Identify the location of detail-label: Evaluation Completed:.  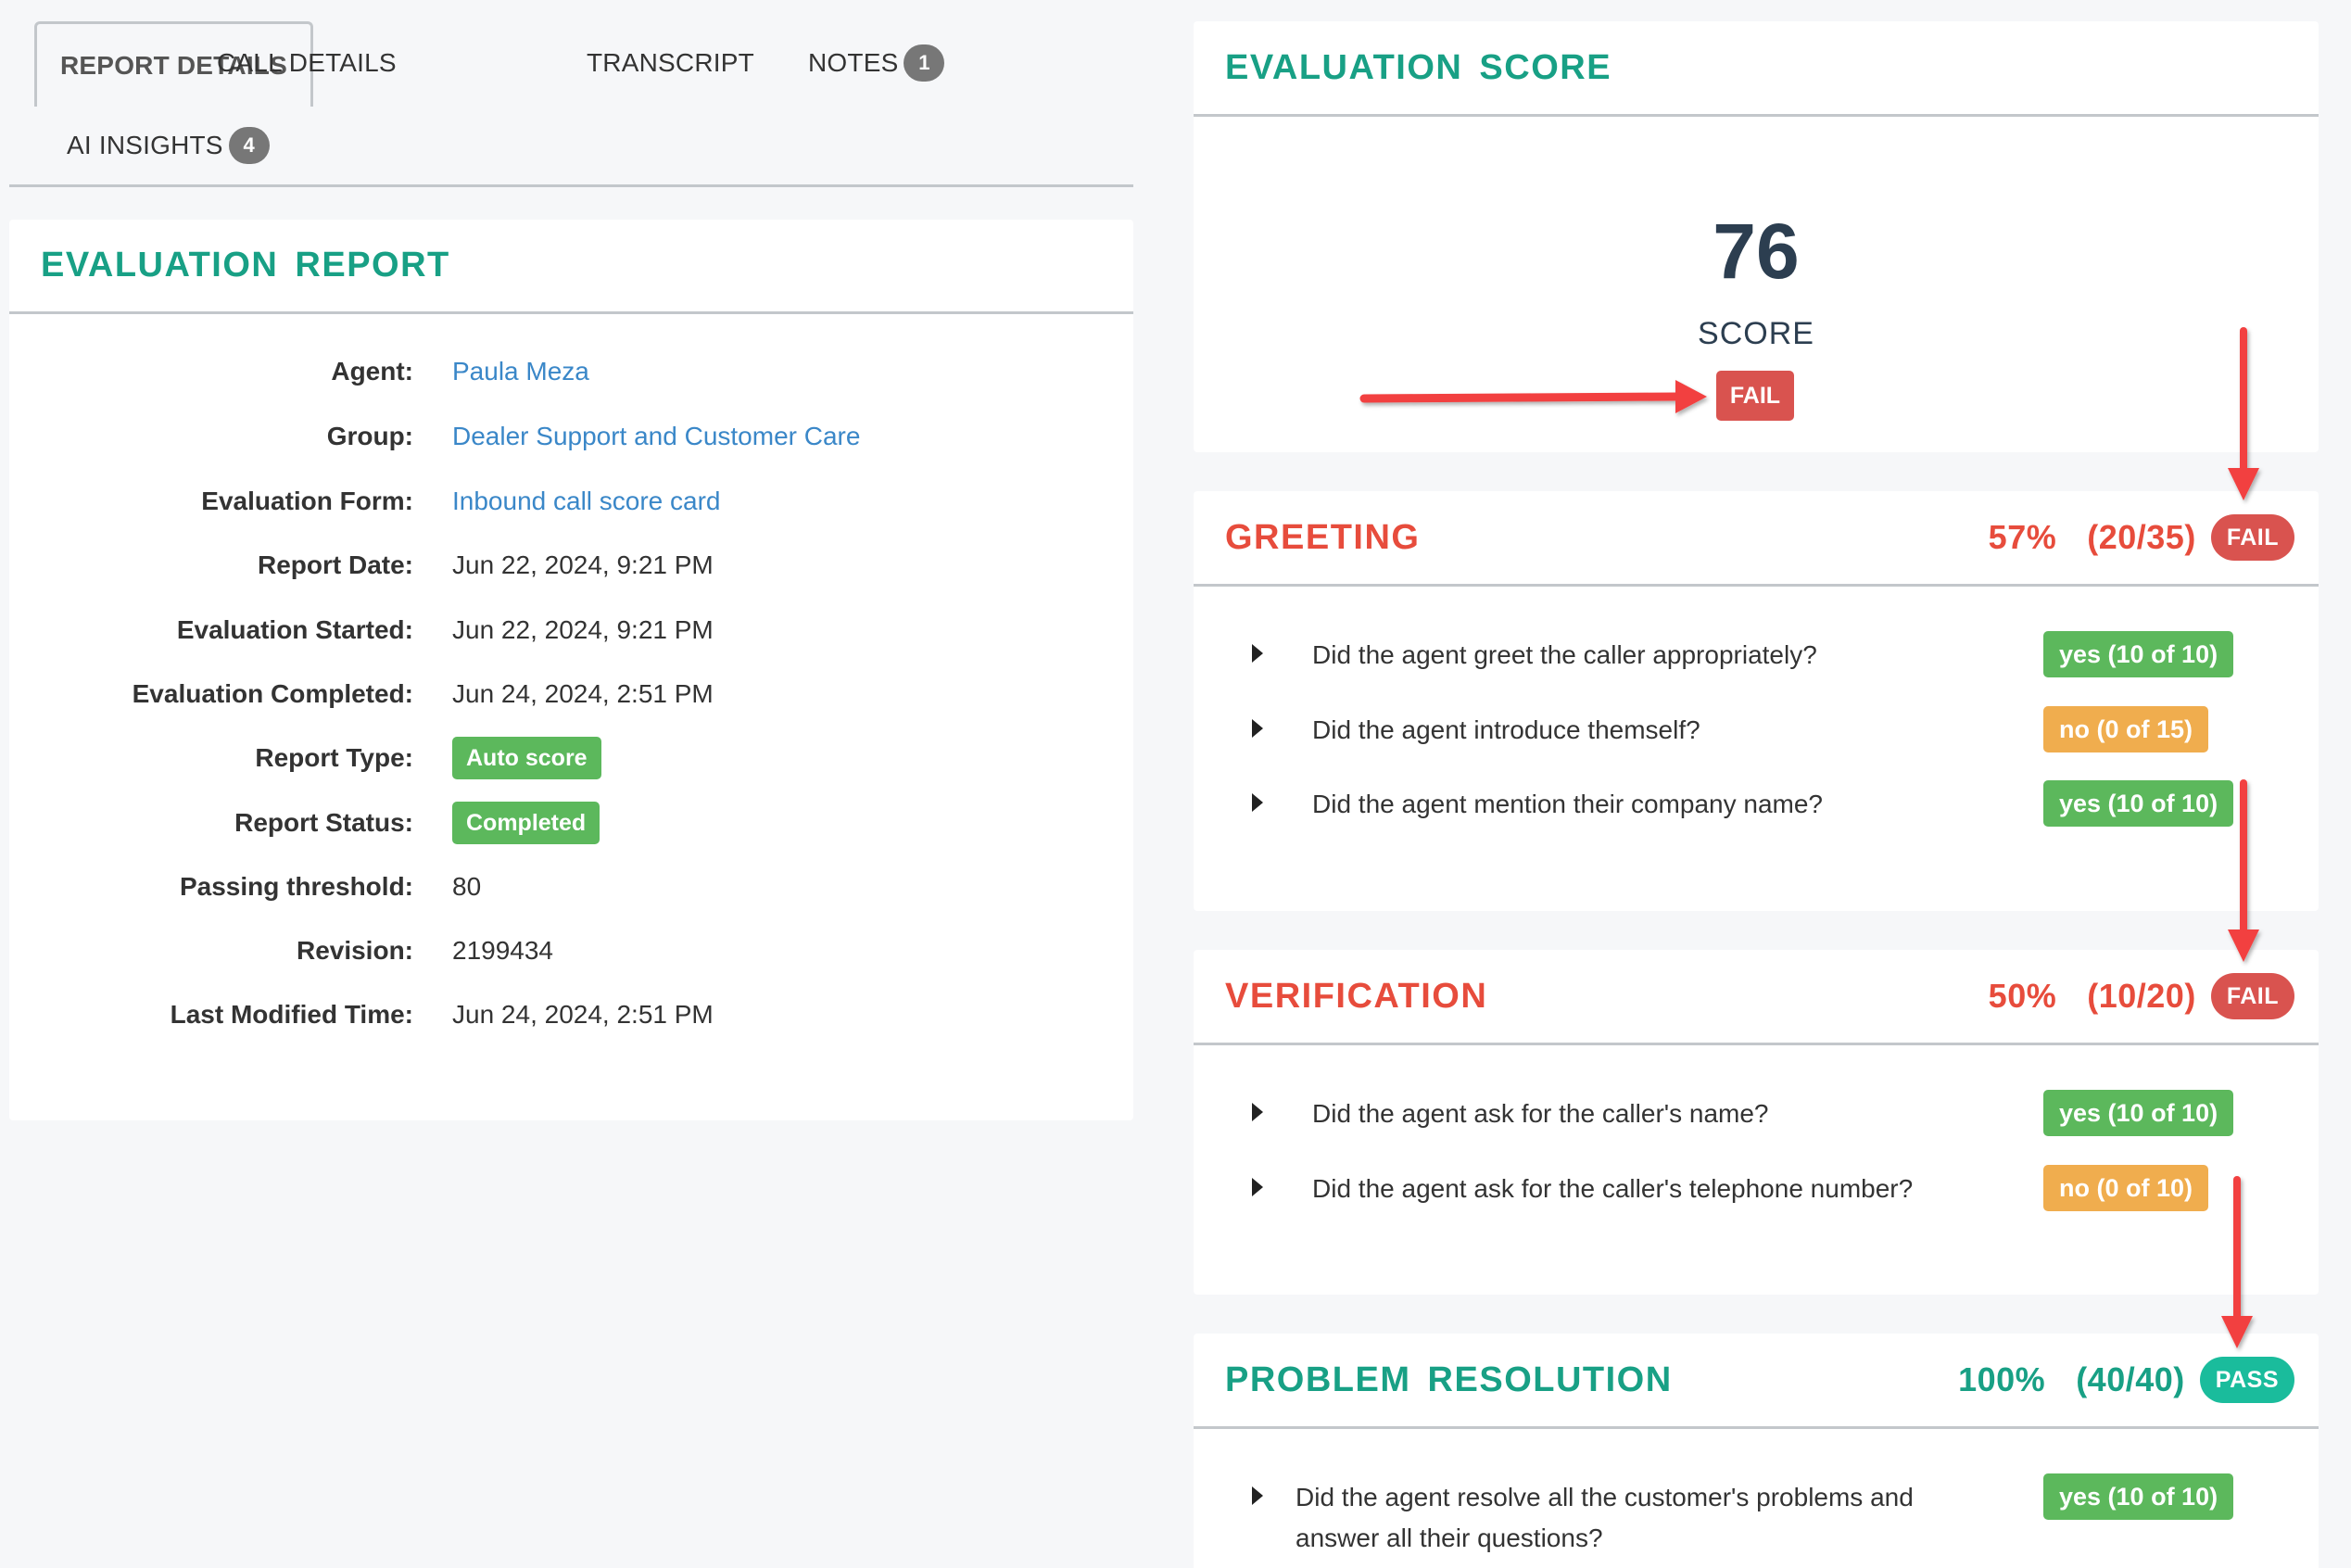
(273, 693).